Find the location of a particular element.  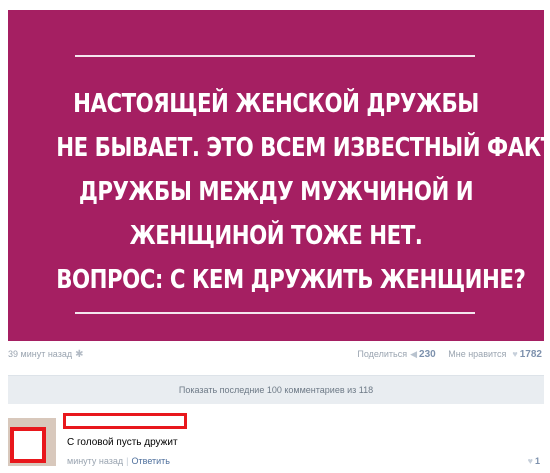

like-button: Мне нравится ♥ 1782 is located at coordinates (495, 354).